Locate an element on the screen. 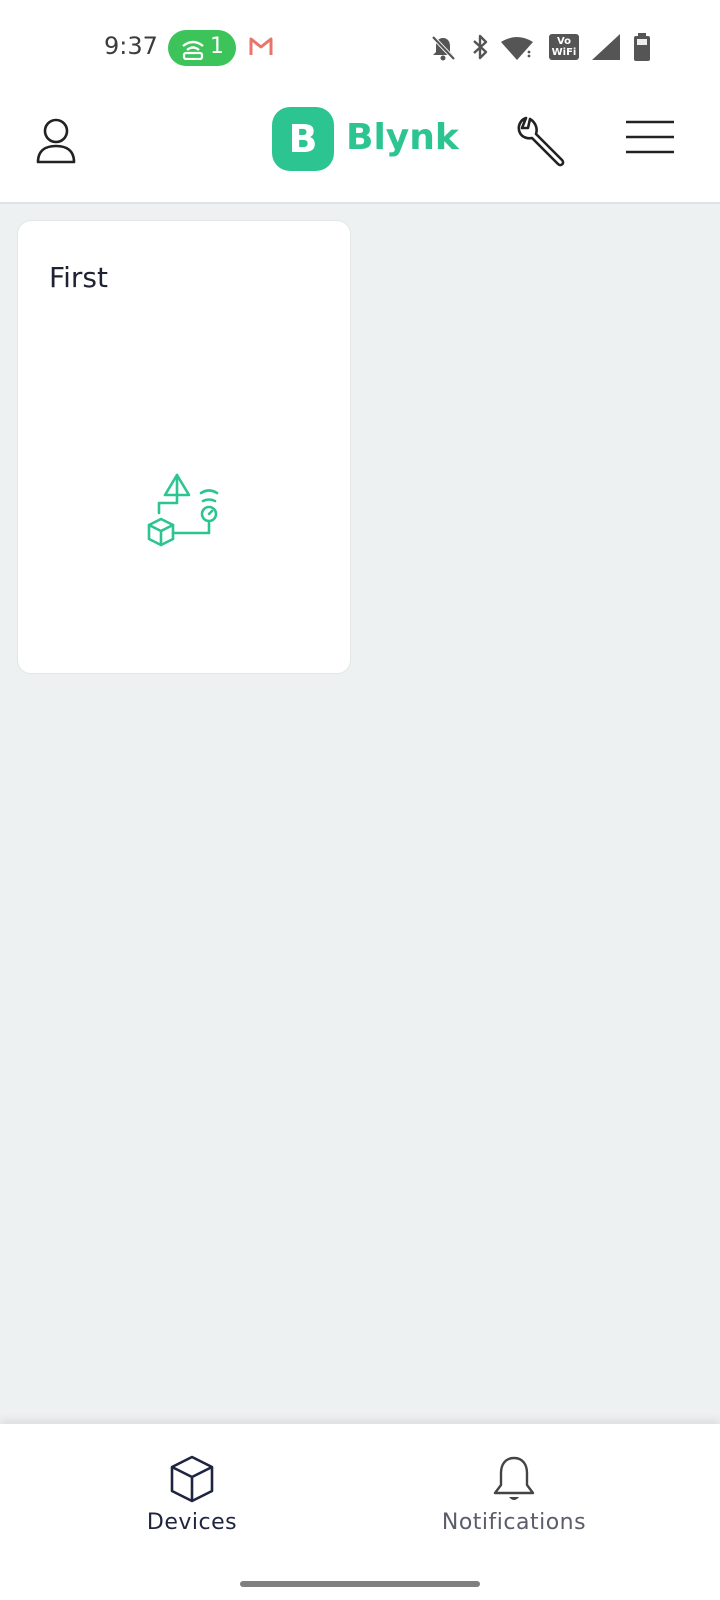  nav-devices: Devices is located at coordinates (192, 1494).